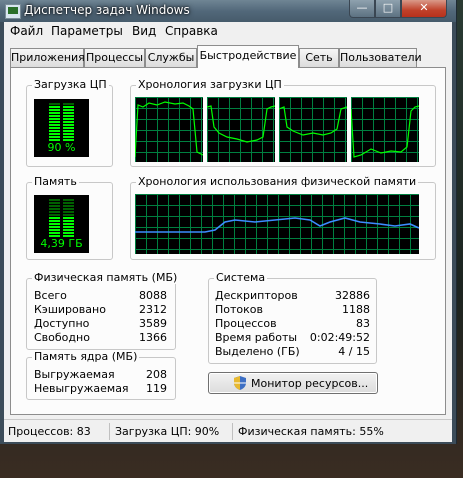 The image size is (463, 478). I want to click on memory-value: 4,39 ГБ, so click(61, 243).